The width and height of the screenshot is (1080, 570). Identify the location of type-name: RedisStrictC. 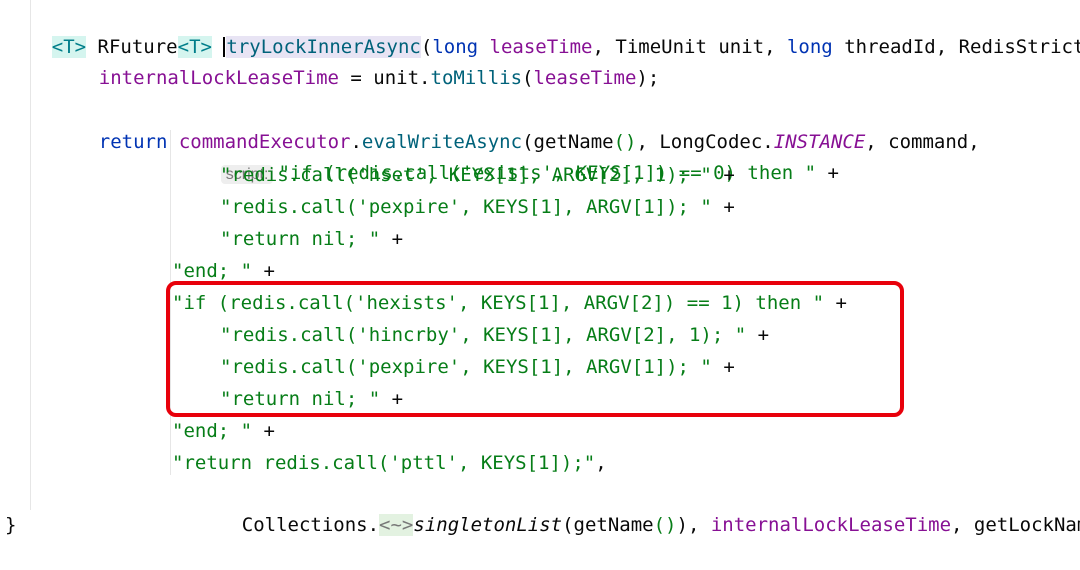
(1019, 47).